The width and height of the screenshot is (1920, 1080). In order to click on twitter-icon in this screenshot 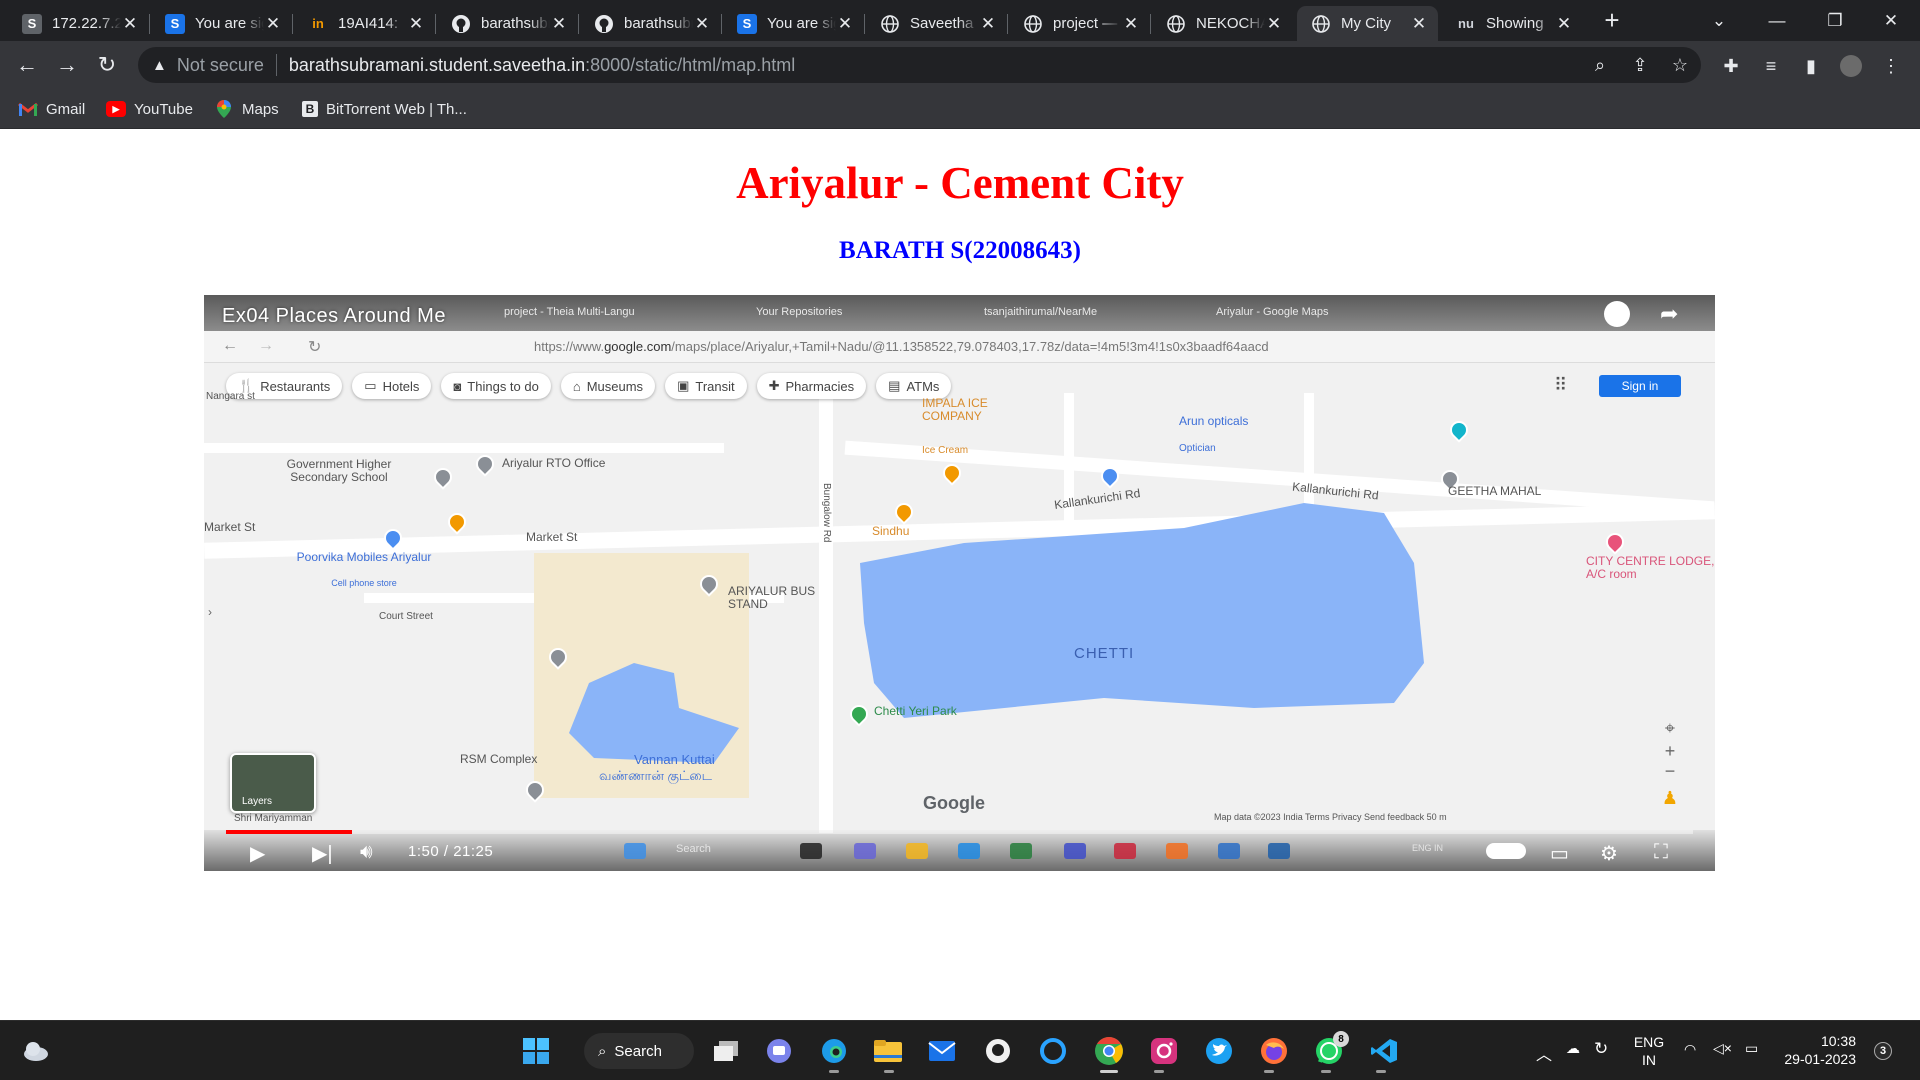, I will do `click(1219, 1051)`.